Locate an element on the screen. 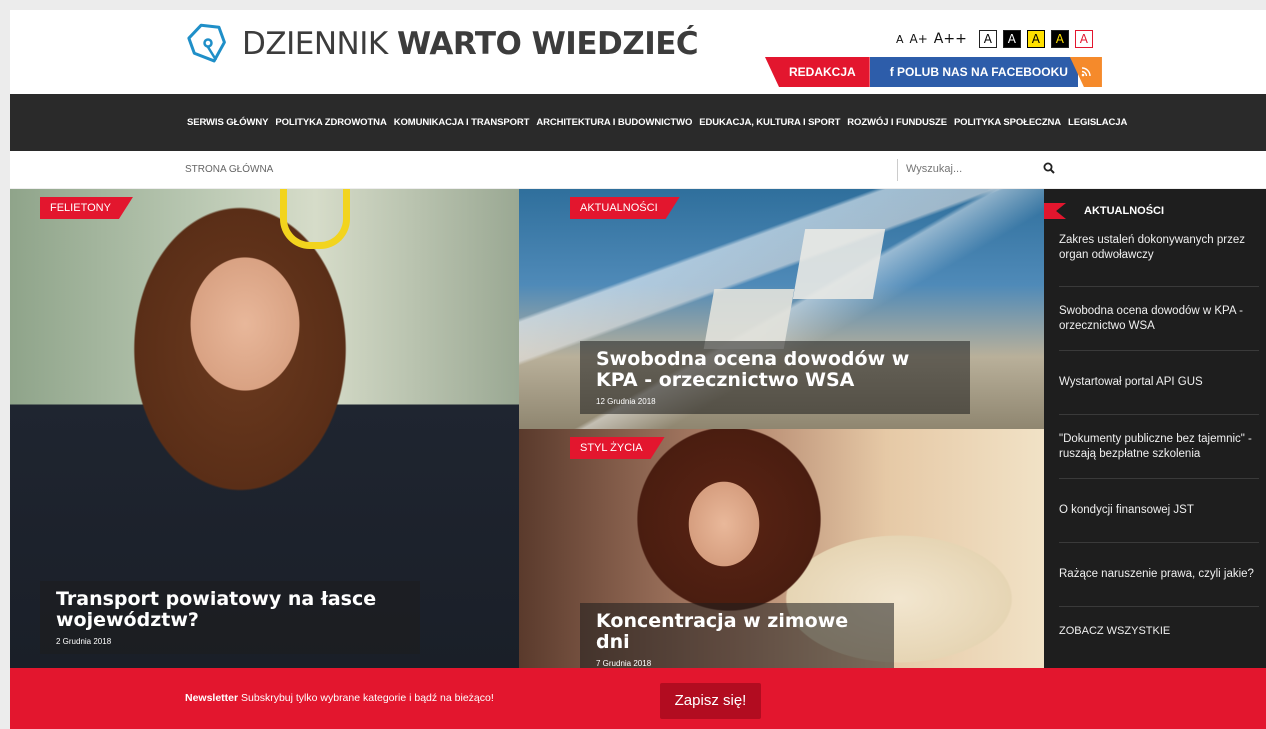 The width and height of the screenshot is (1266, 729). sidebar-news-item: Wystartował portal API GUS is located at coordinates (1159, 383).